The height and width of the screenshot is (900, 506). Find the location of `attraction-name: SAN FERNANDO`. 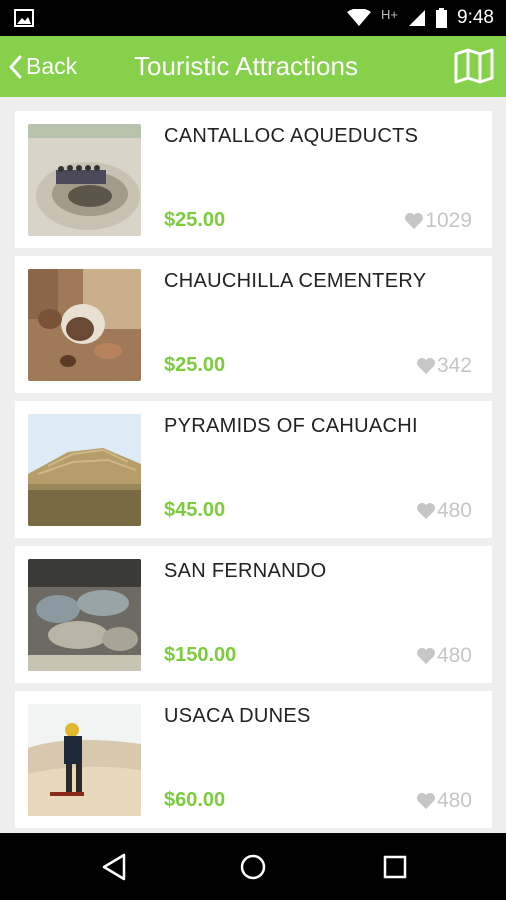

attraction-name: SAN FERNANDO is located at coordinates (245, 571).